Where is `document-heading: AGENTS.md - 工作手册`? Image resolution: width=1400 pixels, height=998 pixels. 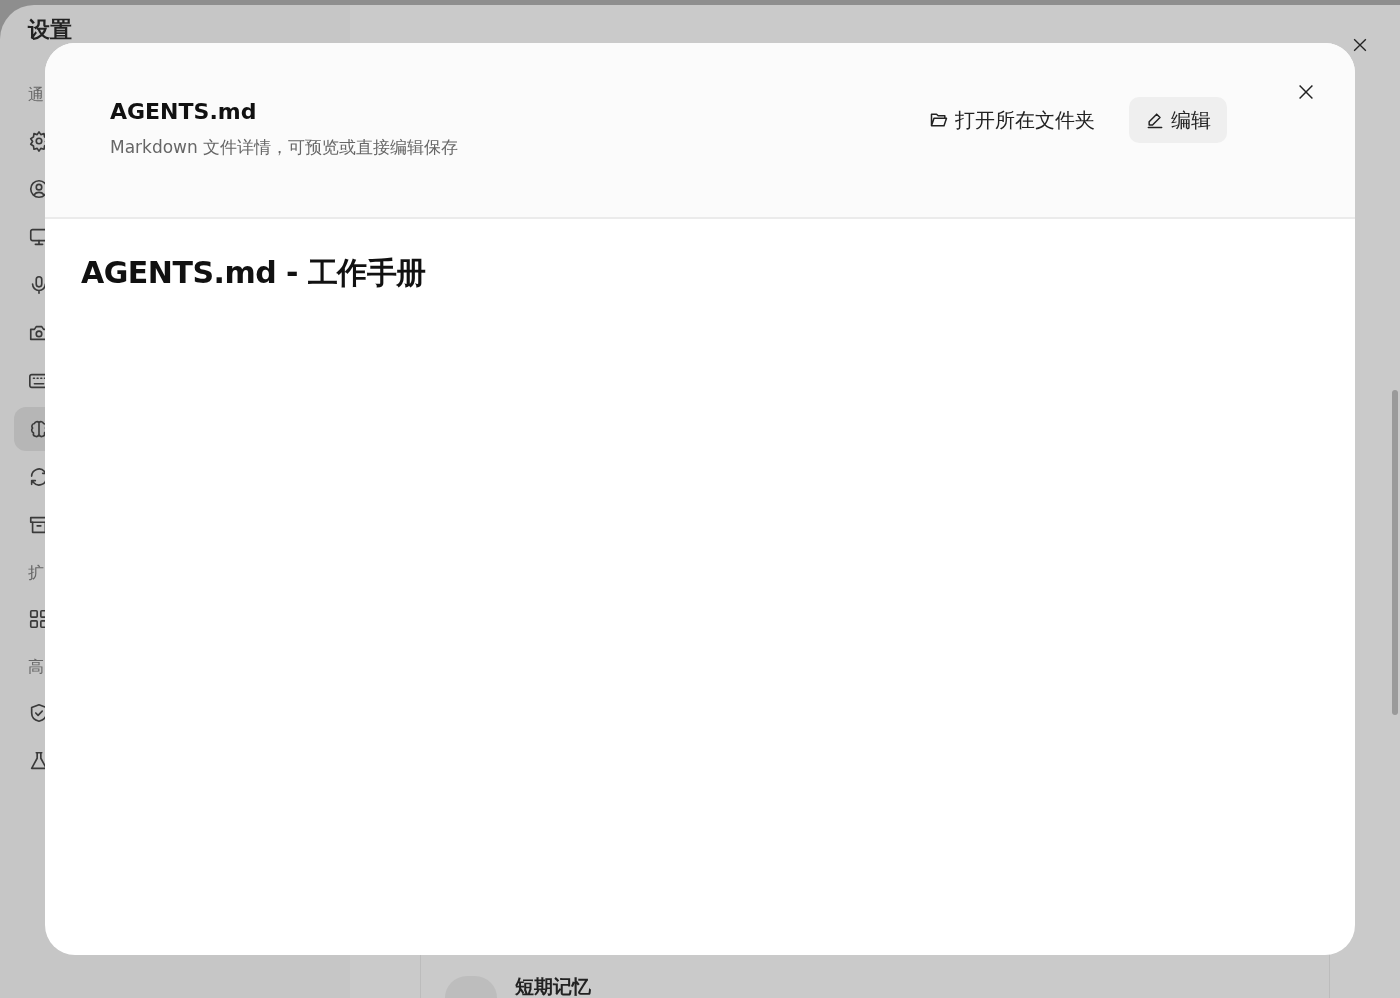 document-heading: AGENTS.md - 工作手册 is located at coordinates (254, 273).